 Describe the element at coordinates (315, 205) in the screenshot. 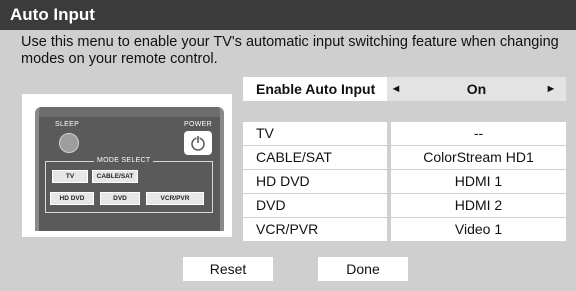

I see `input-name: DVD` at that location.